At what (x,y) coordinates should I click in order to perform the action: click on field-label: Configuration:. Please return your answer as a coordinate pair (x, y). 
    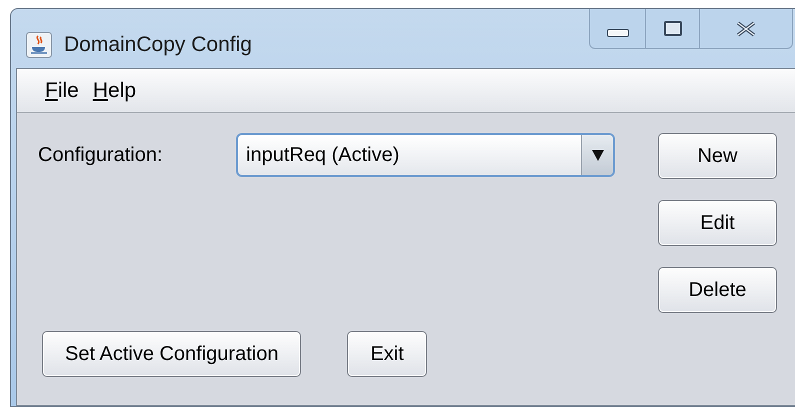
    Looking at the image, I should click on (101, 155).